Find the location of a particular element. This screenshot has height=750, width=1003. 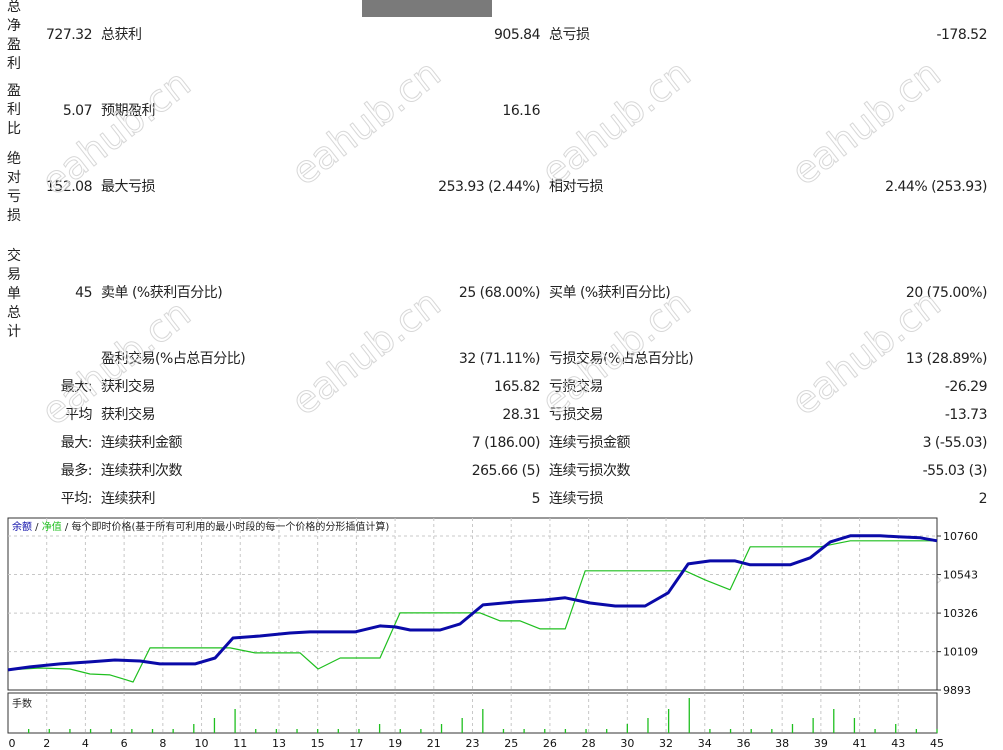

header-bar is located at coordinates (427, 8).